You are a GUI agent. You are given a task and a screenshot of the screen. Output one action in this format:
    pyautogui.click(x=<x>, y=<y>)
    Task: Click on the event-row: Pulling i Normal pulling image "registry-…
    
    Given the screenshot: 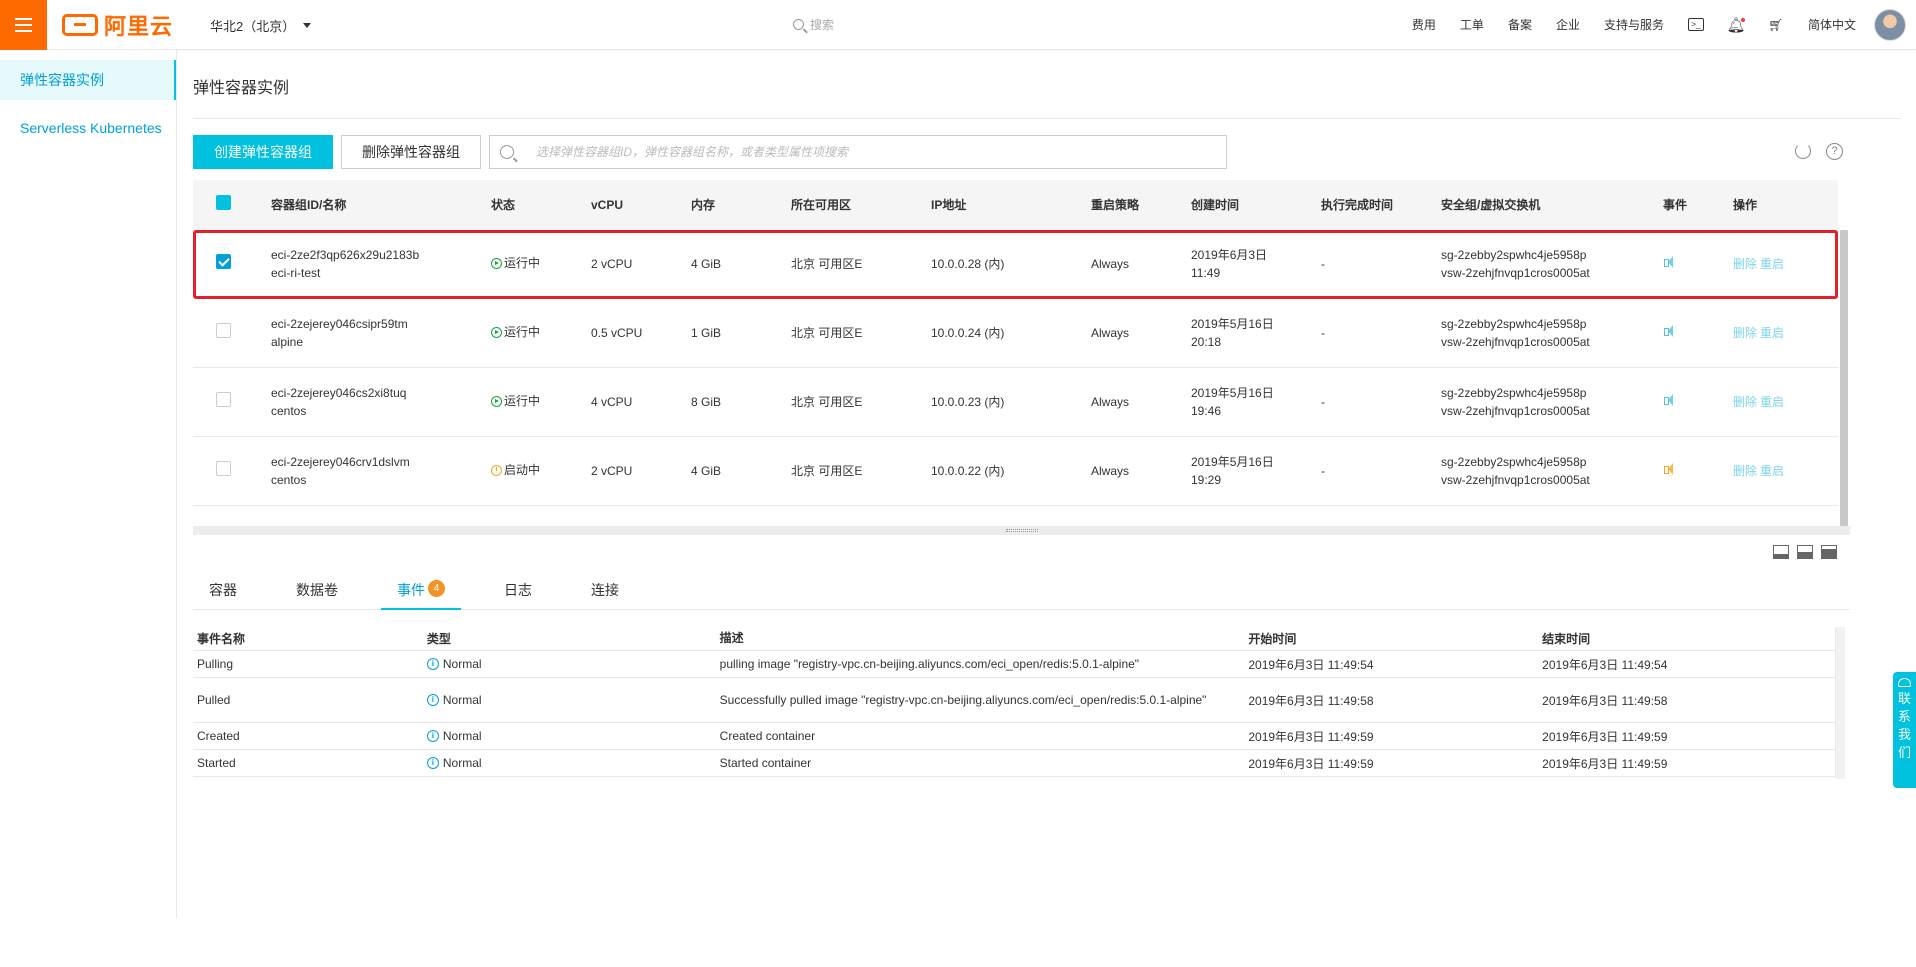 What is the action you would take?
    pyautogui.click(x=1014, y=664)
    